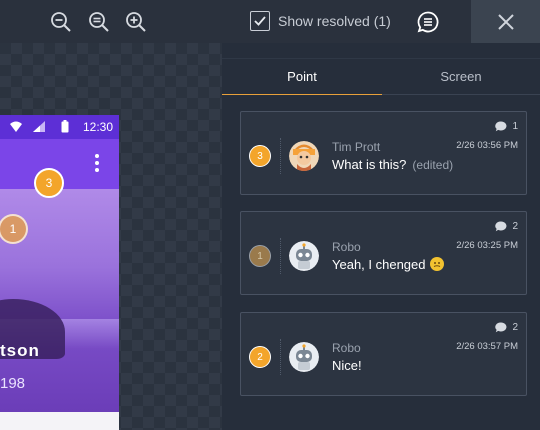  I want to click on person-avatar, so click(304, 156).